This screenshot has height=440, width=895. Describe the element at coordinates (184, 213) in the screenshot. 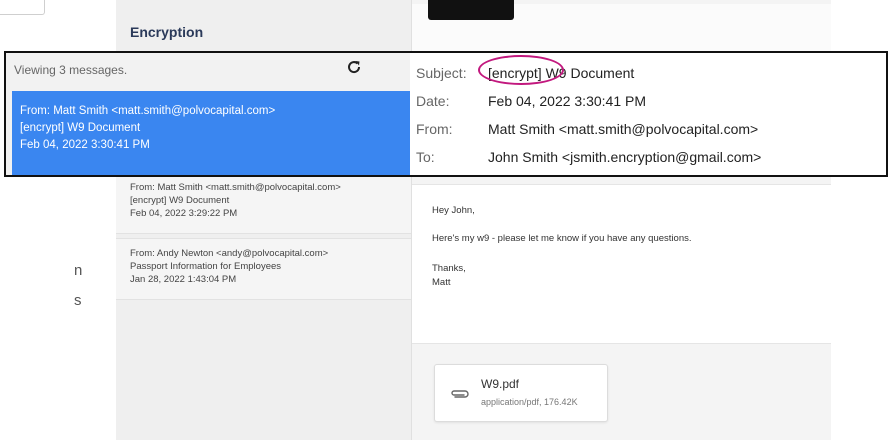

I see `message-date: Feb 04, 2022 3:29:22 PM` at that location.